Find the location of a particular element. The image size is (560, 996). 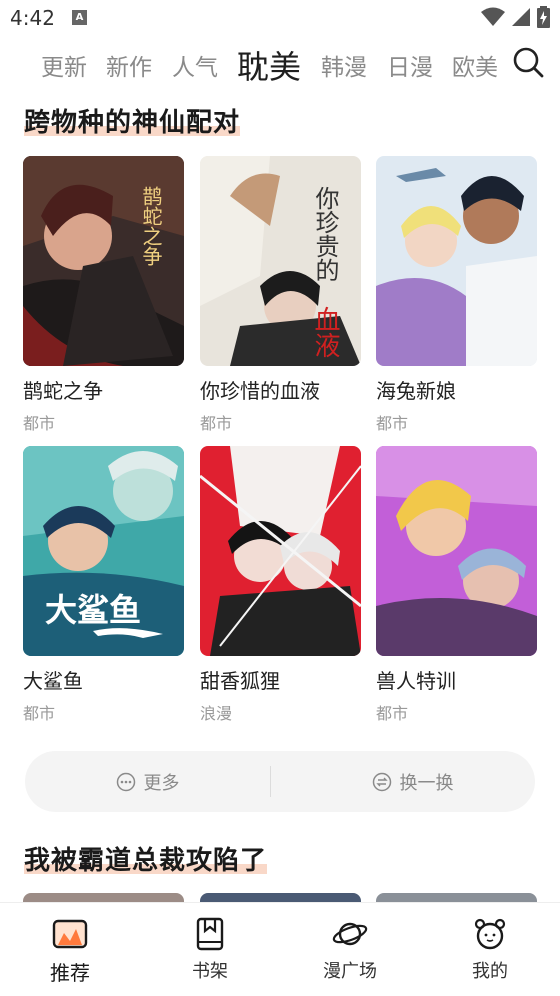

status-time: 4:42 is located at coordinates (32, 18).